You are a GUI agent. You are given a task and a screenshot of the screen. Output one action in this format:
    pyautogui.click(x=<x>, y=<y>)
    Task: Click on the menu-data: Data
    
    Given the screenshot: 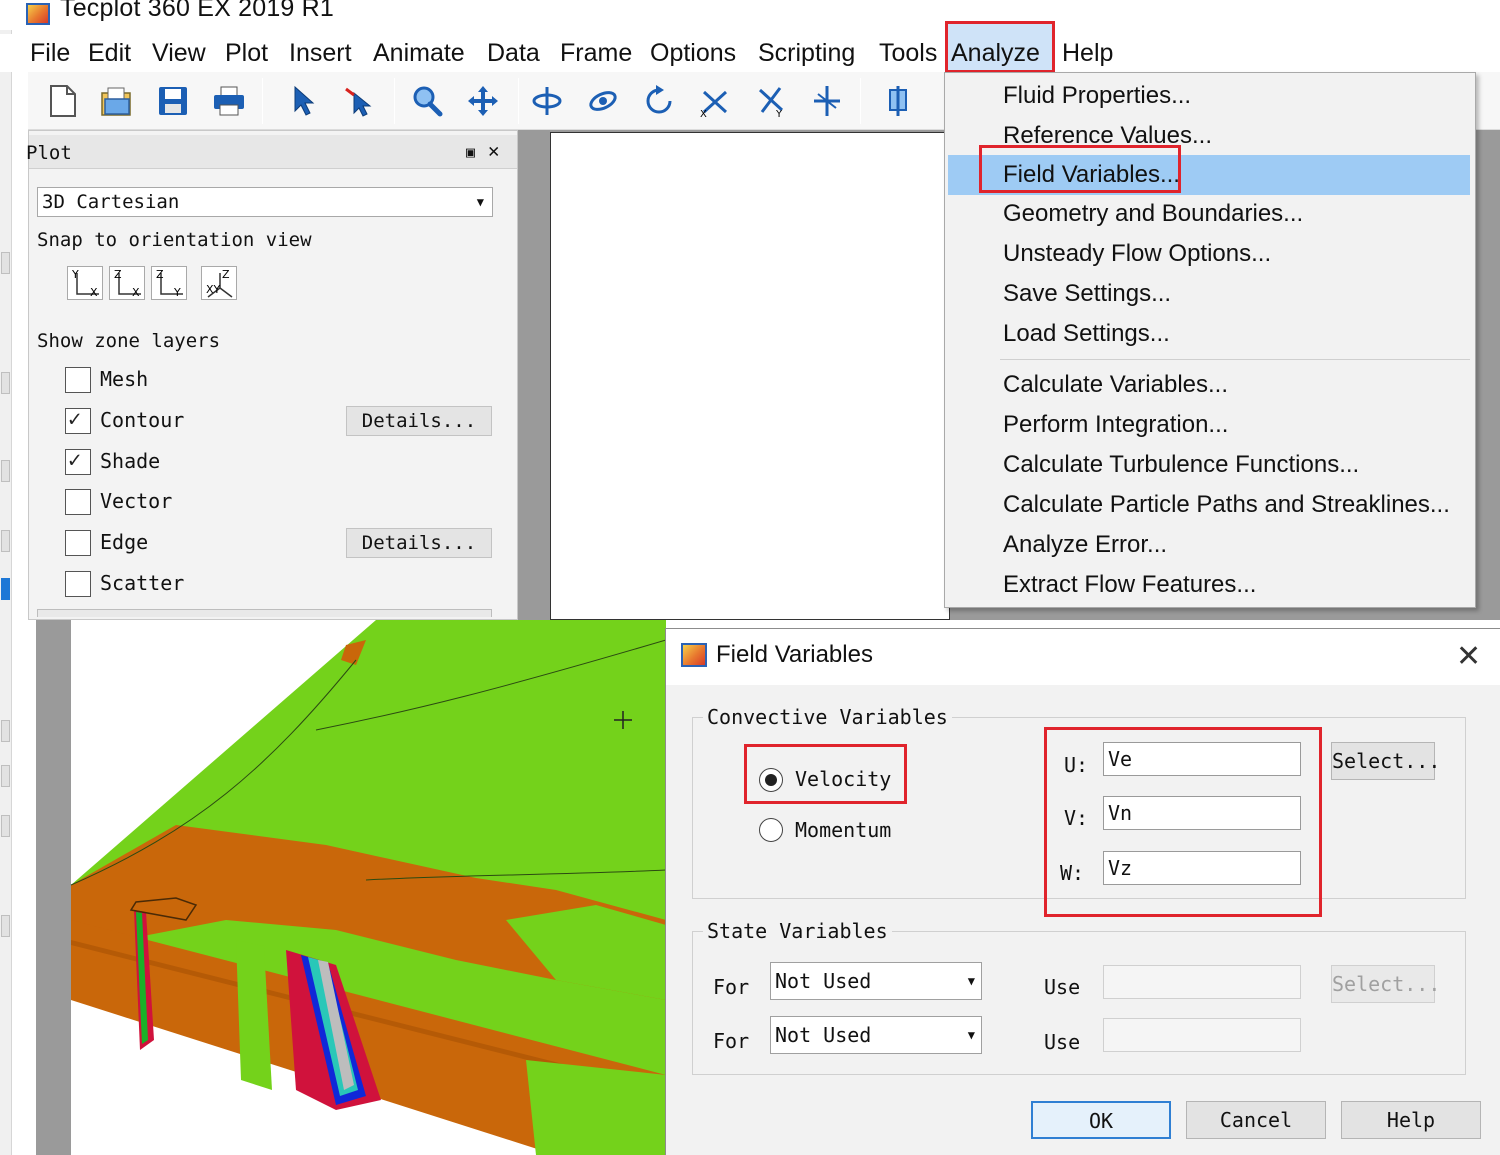 What is the action you would take?
    pyautogui.click(x=513, y=53)
    